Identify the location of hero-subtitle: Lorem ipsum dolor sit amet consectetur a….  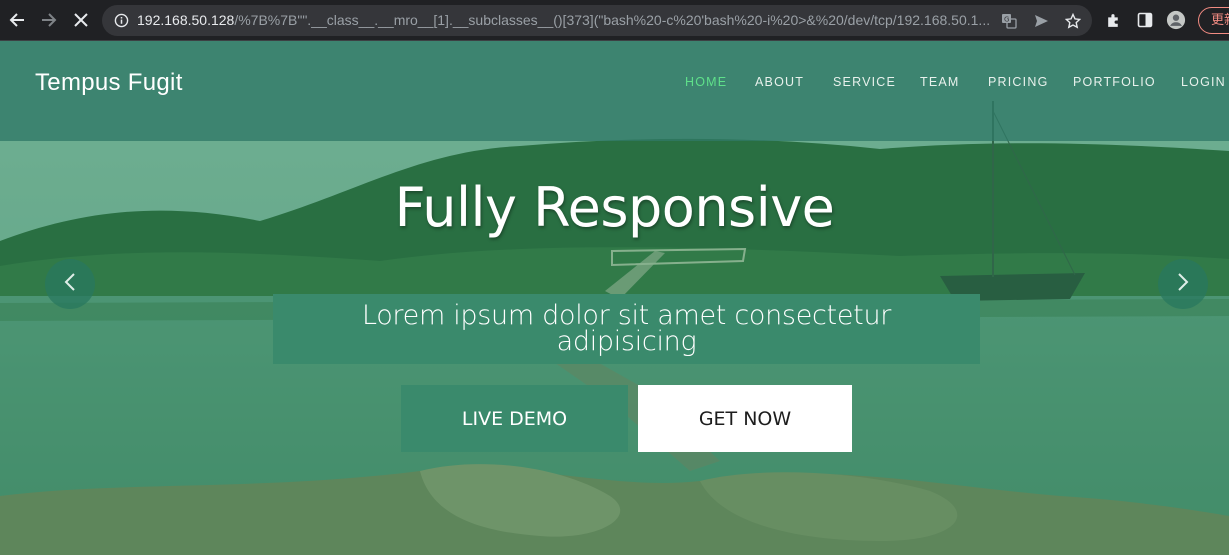
(626, 328).